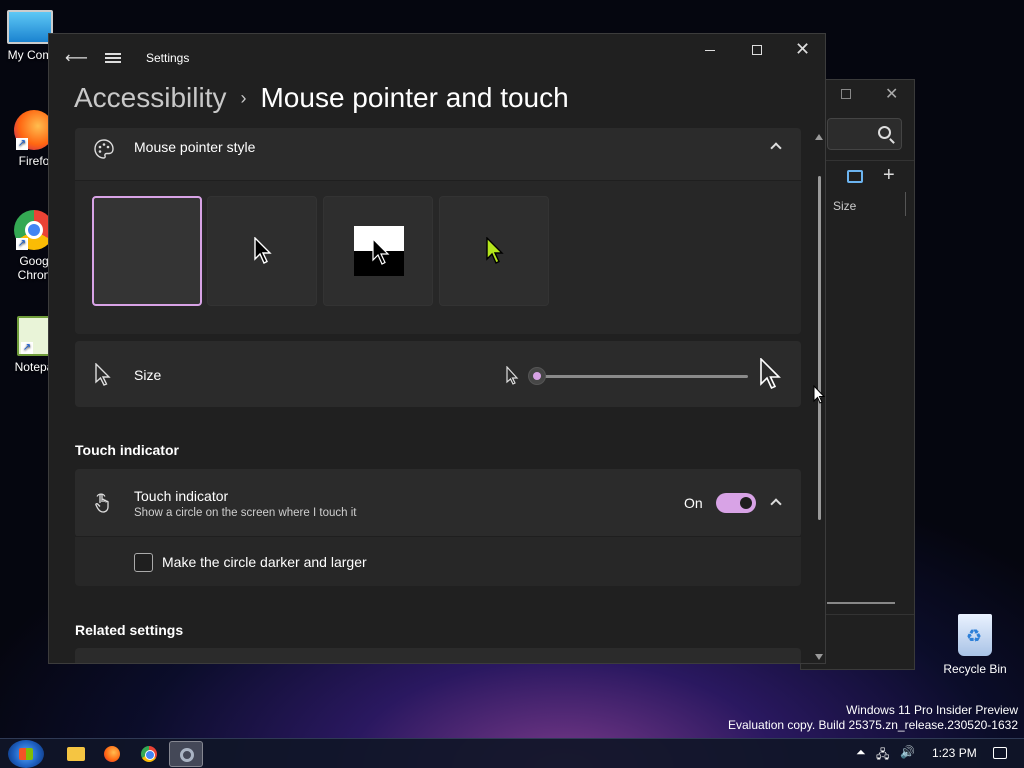 This screenshot has height=768, width=1024. I want to click on hamburger-menu-icon, so click(113, 58).